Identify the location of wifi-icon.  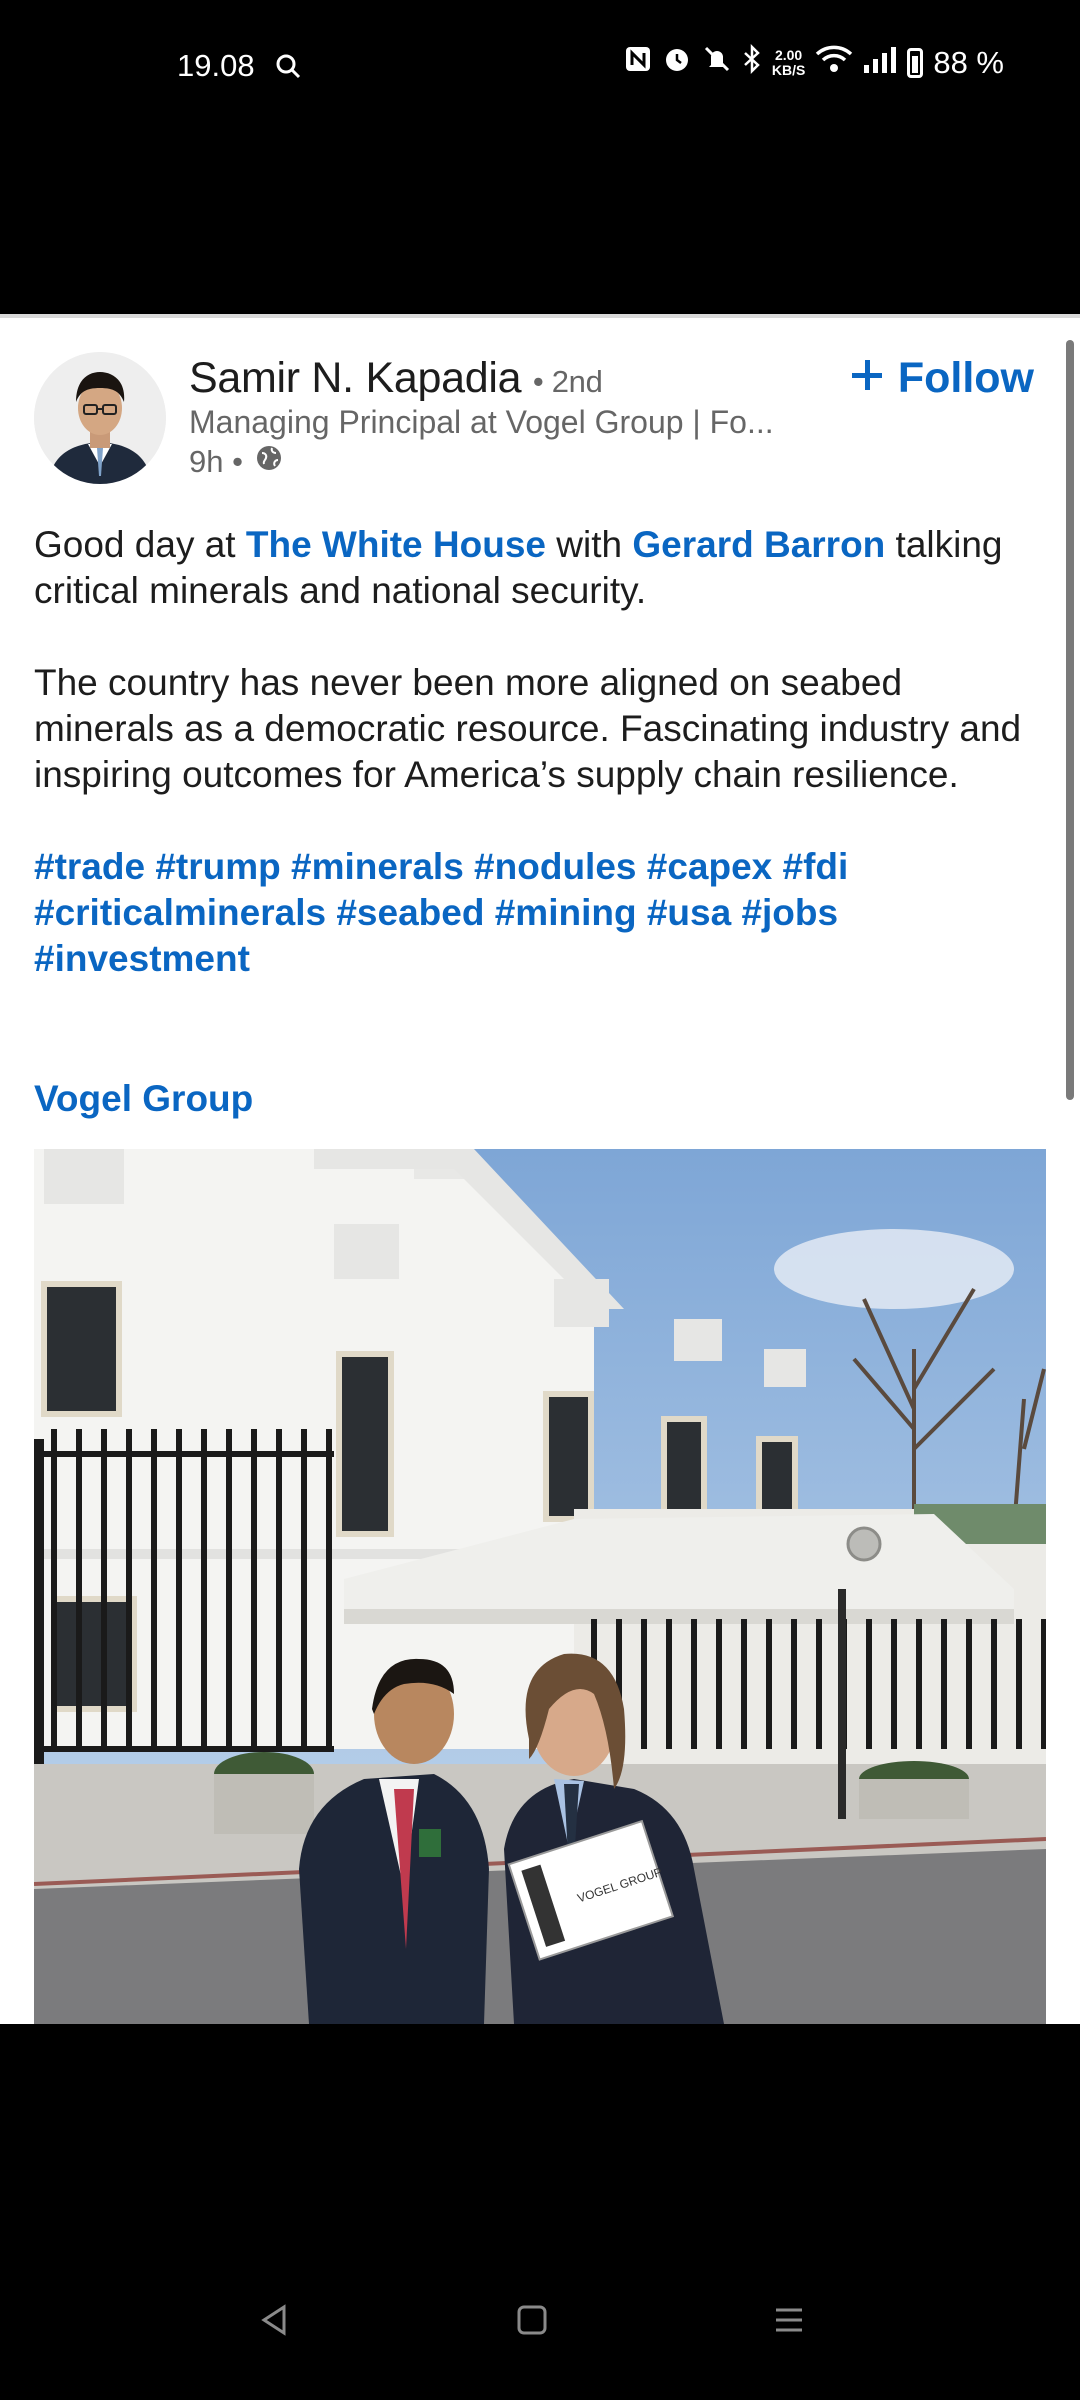
(834, 63).